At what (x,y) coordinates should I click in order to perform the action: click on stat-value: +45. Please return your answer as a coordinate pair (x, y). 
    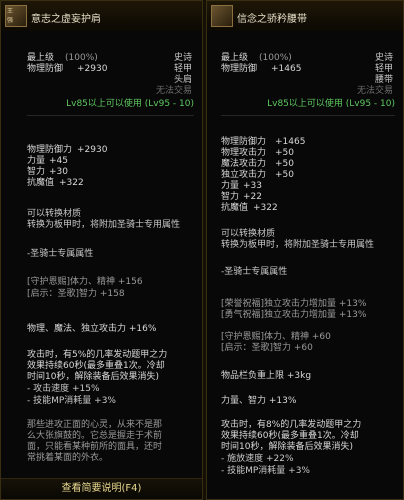
    Looking at the image, I should click on (58, 161).